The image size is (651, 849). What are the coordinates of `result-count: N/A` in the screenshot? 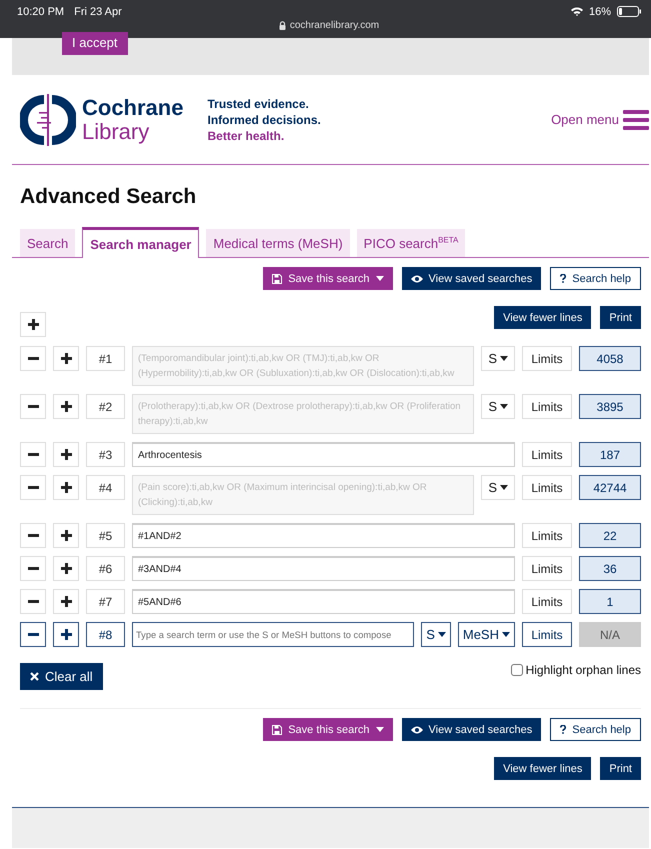 It's located at (610, 634).